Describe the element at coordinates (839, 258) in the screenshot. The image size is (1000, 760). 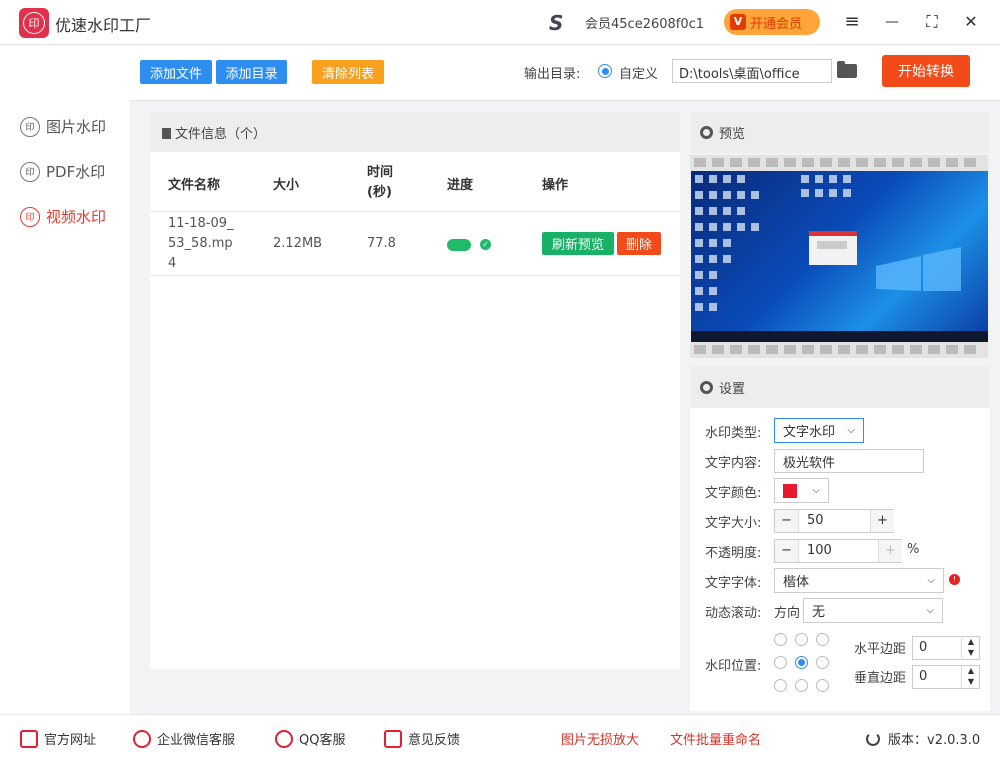
I see `desktop-thumbnail` at that location.